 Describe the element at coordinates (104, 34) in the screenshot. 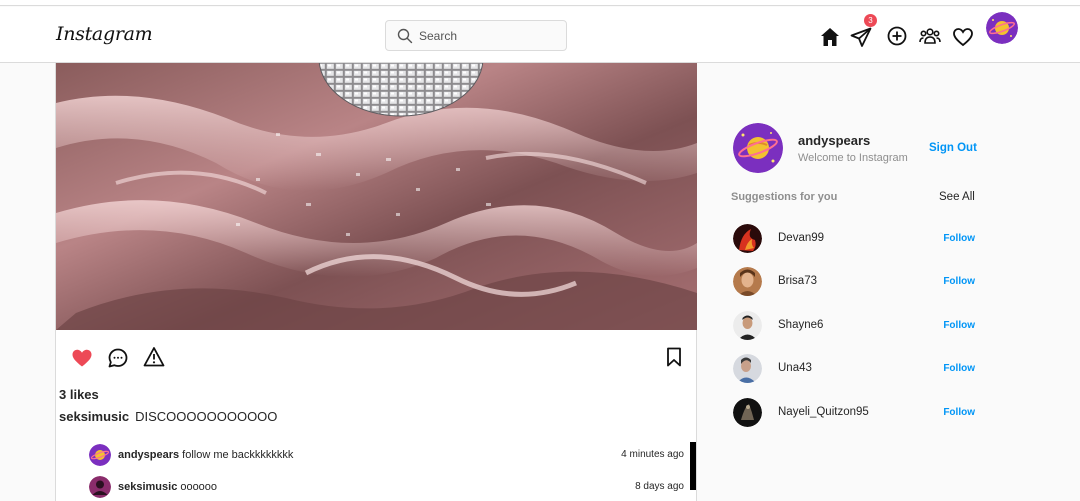

I see `instagram-logo: Instagram` at that location.